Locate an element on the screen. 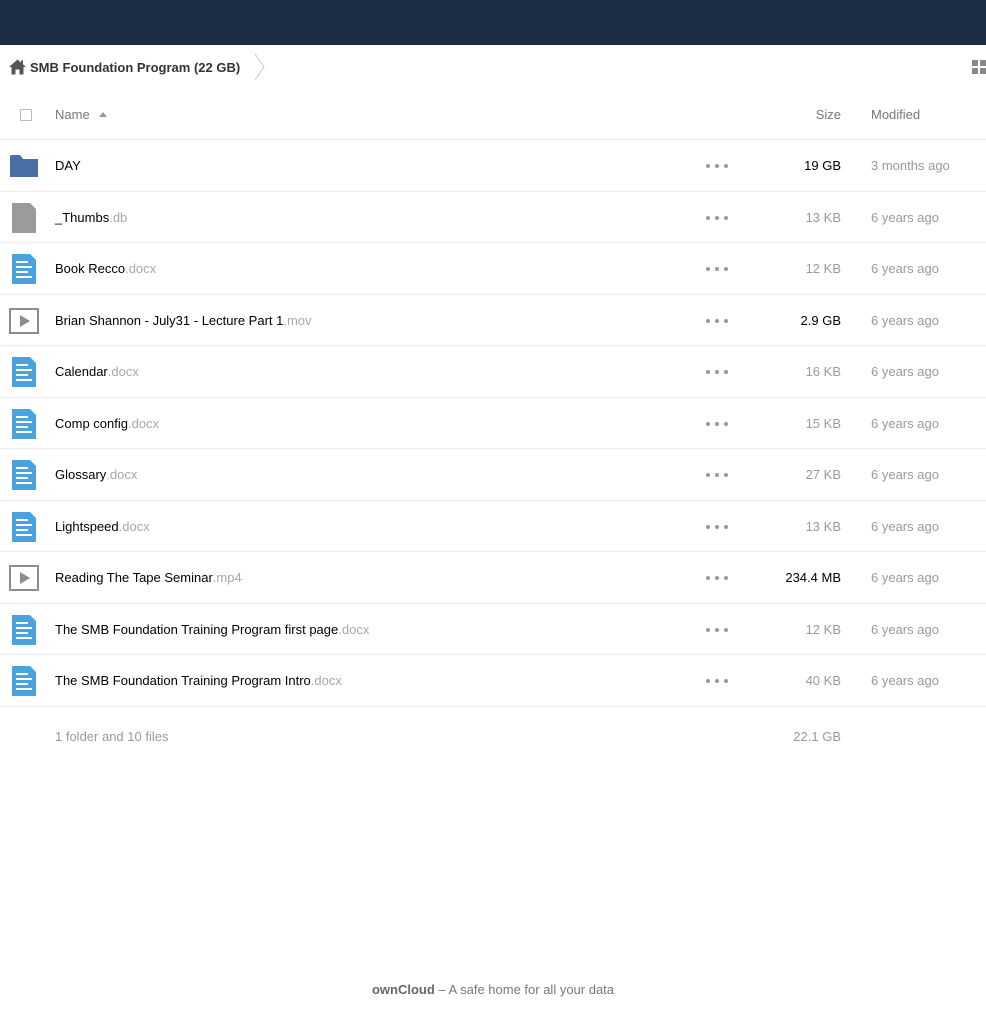 This screenshot has height=1023, width=986. file-basename: Reading The Tape Seminar is located at coordinates (134, 577).